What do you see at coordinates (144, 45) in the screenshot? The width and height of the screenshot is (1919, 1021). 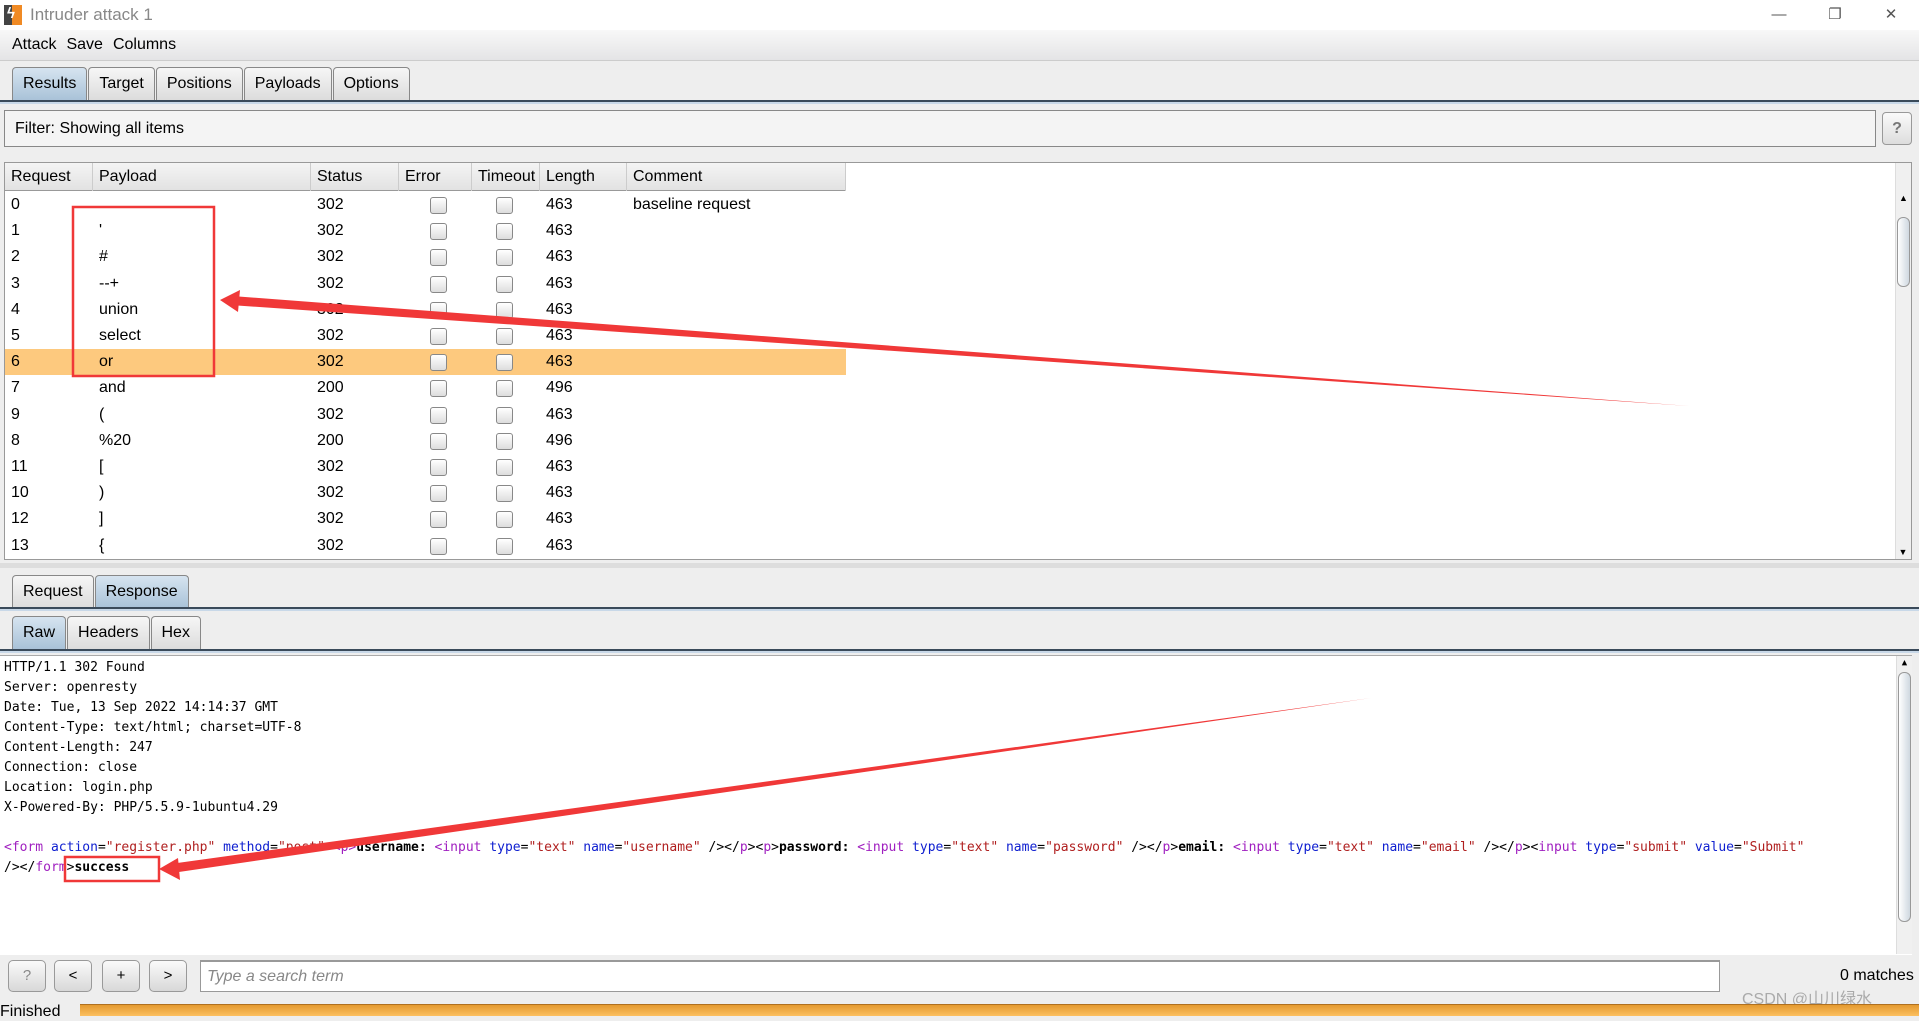 I see `menu-columns: Columns` at bounding box center [144, 45].